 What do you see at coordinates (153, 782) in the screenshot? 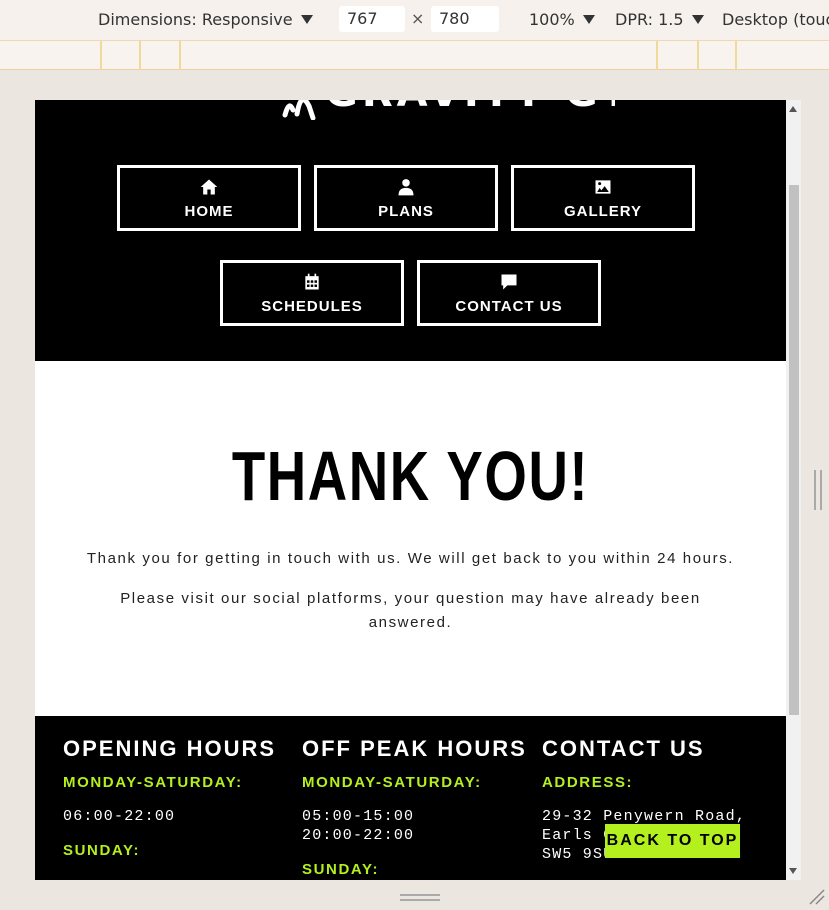
I see `opening-weekday-label: MONDAY-SATURDAY:` at bounding box center [153, 782].